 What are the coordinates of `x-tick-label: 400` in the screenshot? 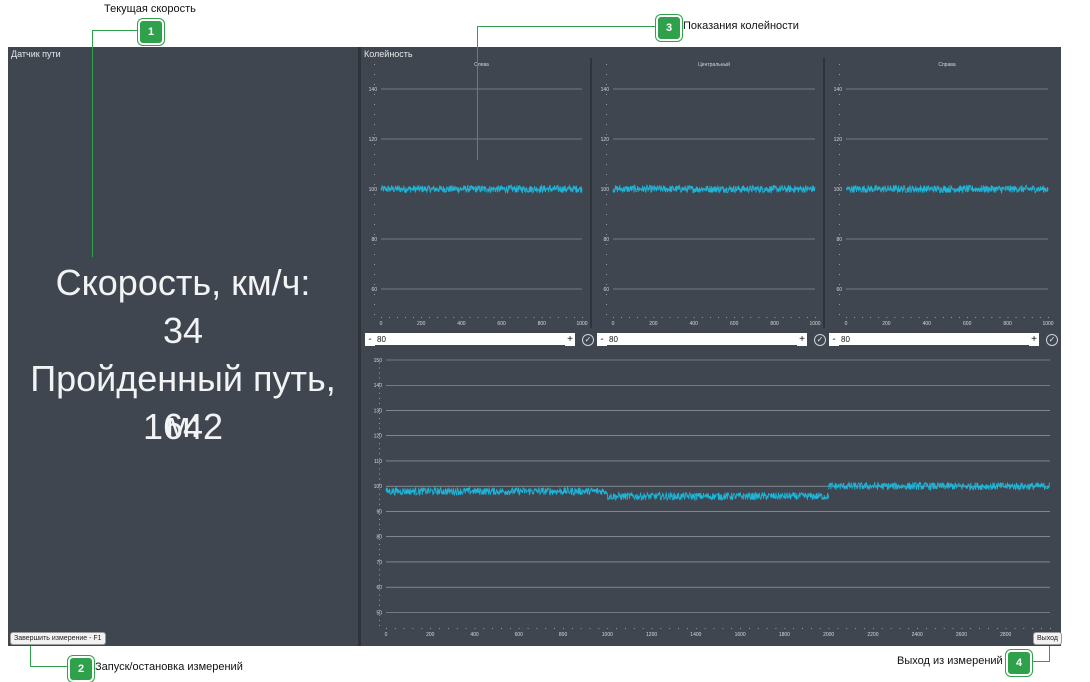 It's located at (694, 324).